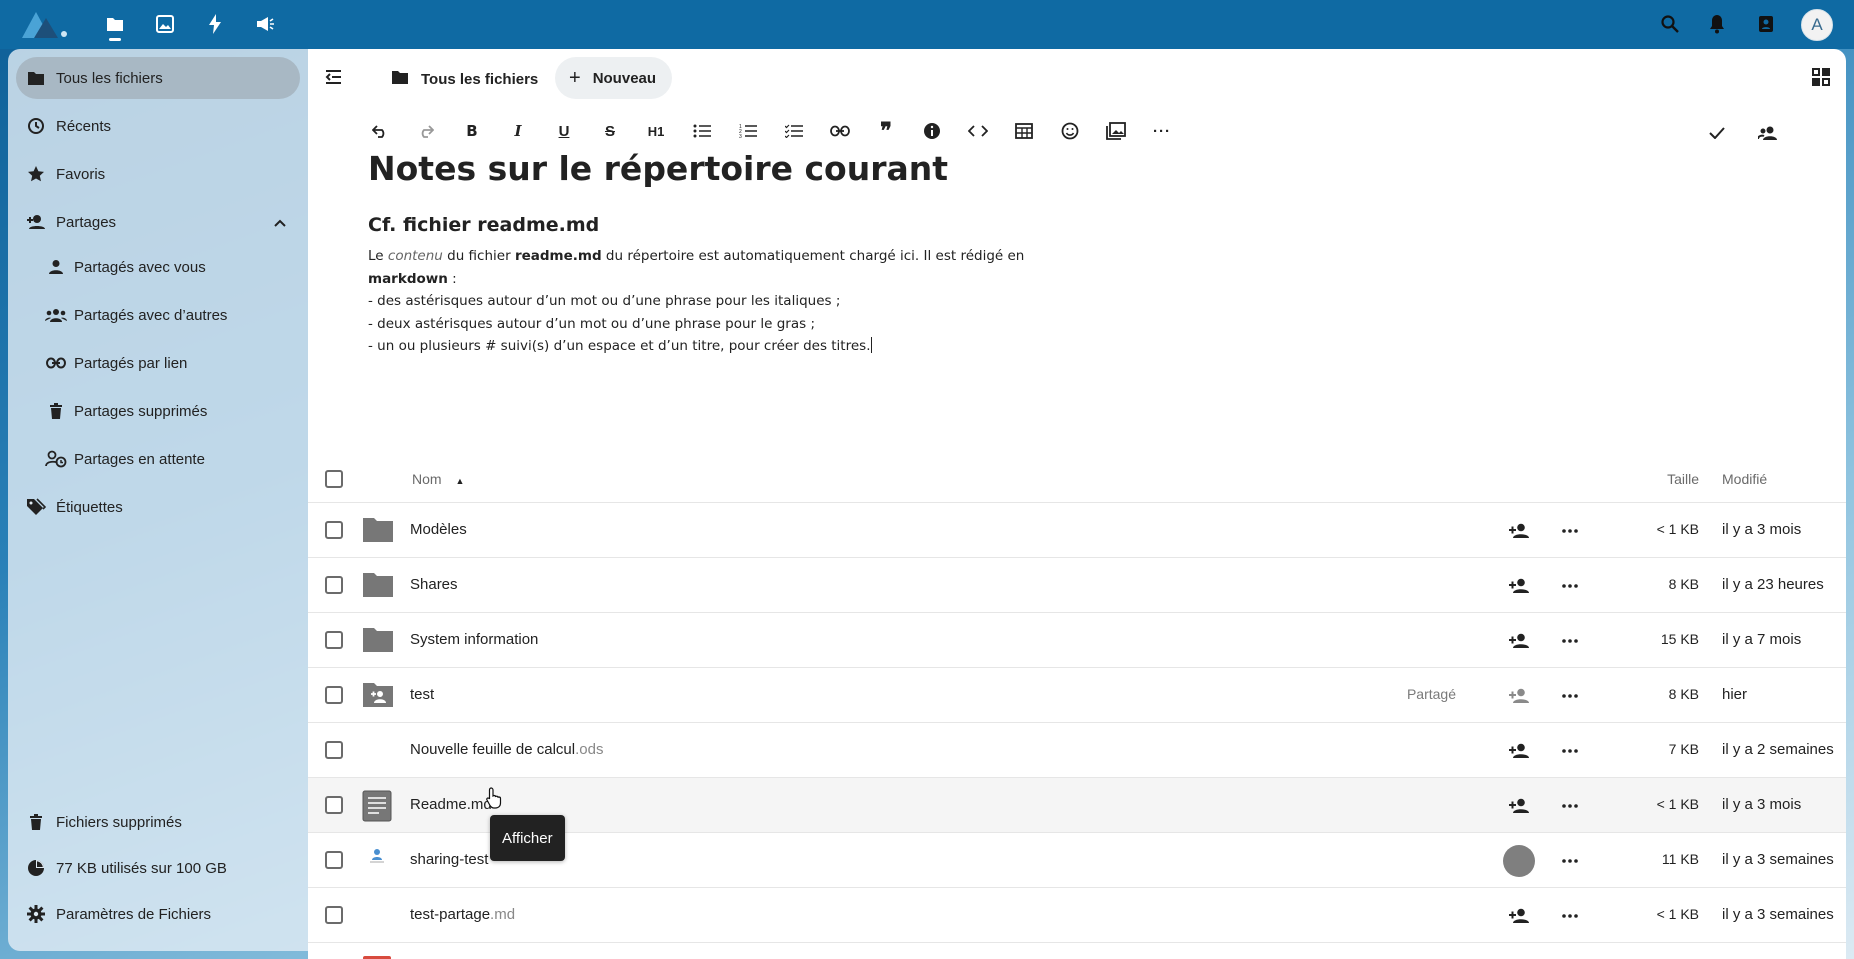  I want to click on file-name: Modèles, so click(438, 529).